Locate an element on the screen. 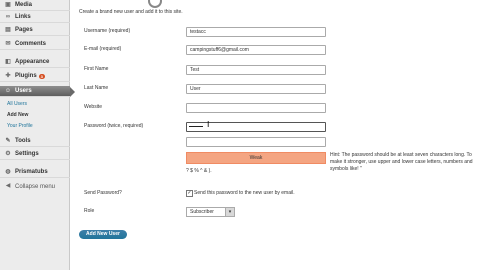 This screenshot has height=270, width=480. password-masked-value is located at coordinates (196, 126).